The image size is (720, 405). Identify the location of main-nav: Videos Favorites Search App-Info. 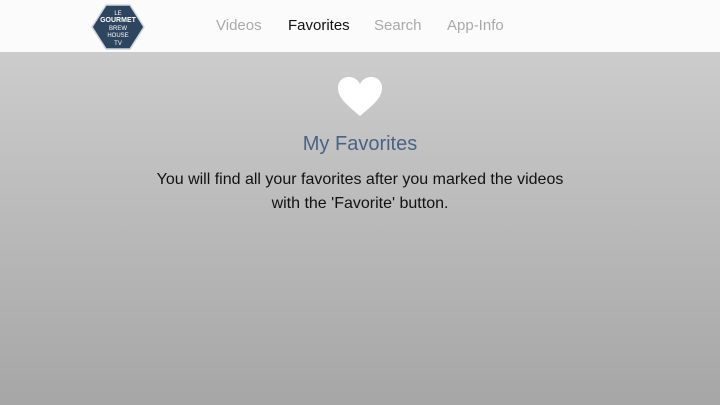
(360, 26).